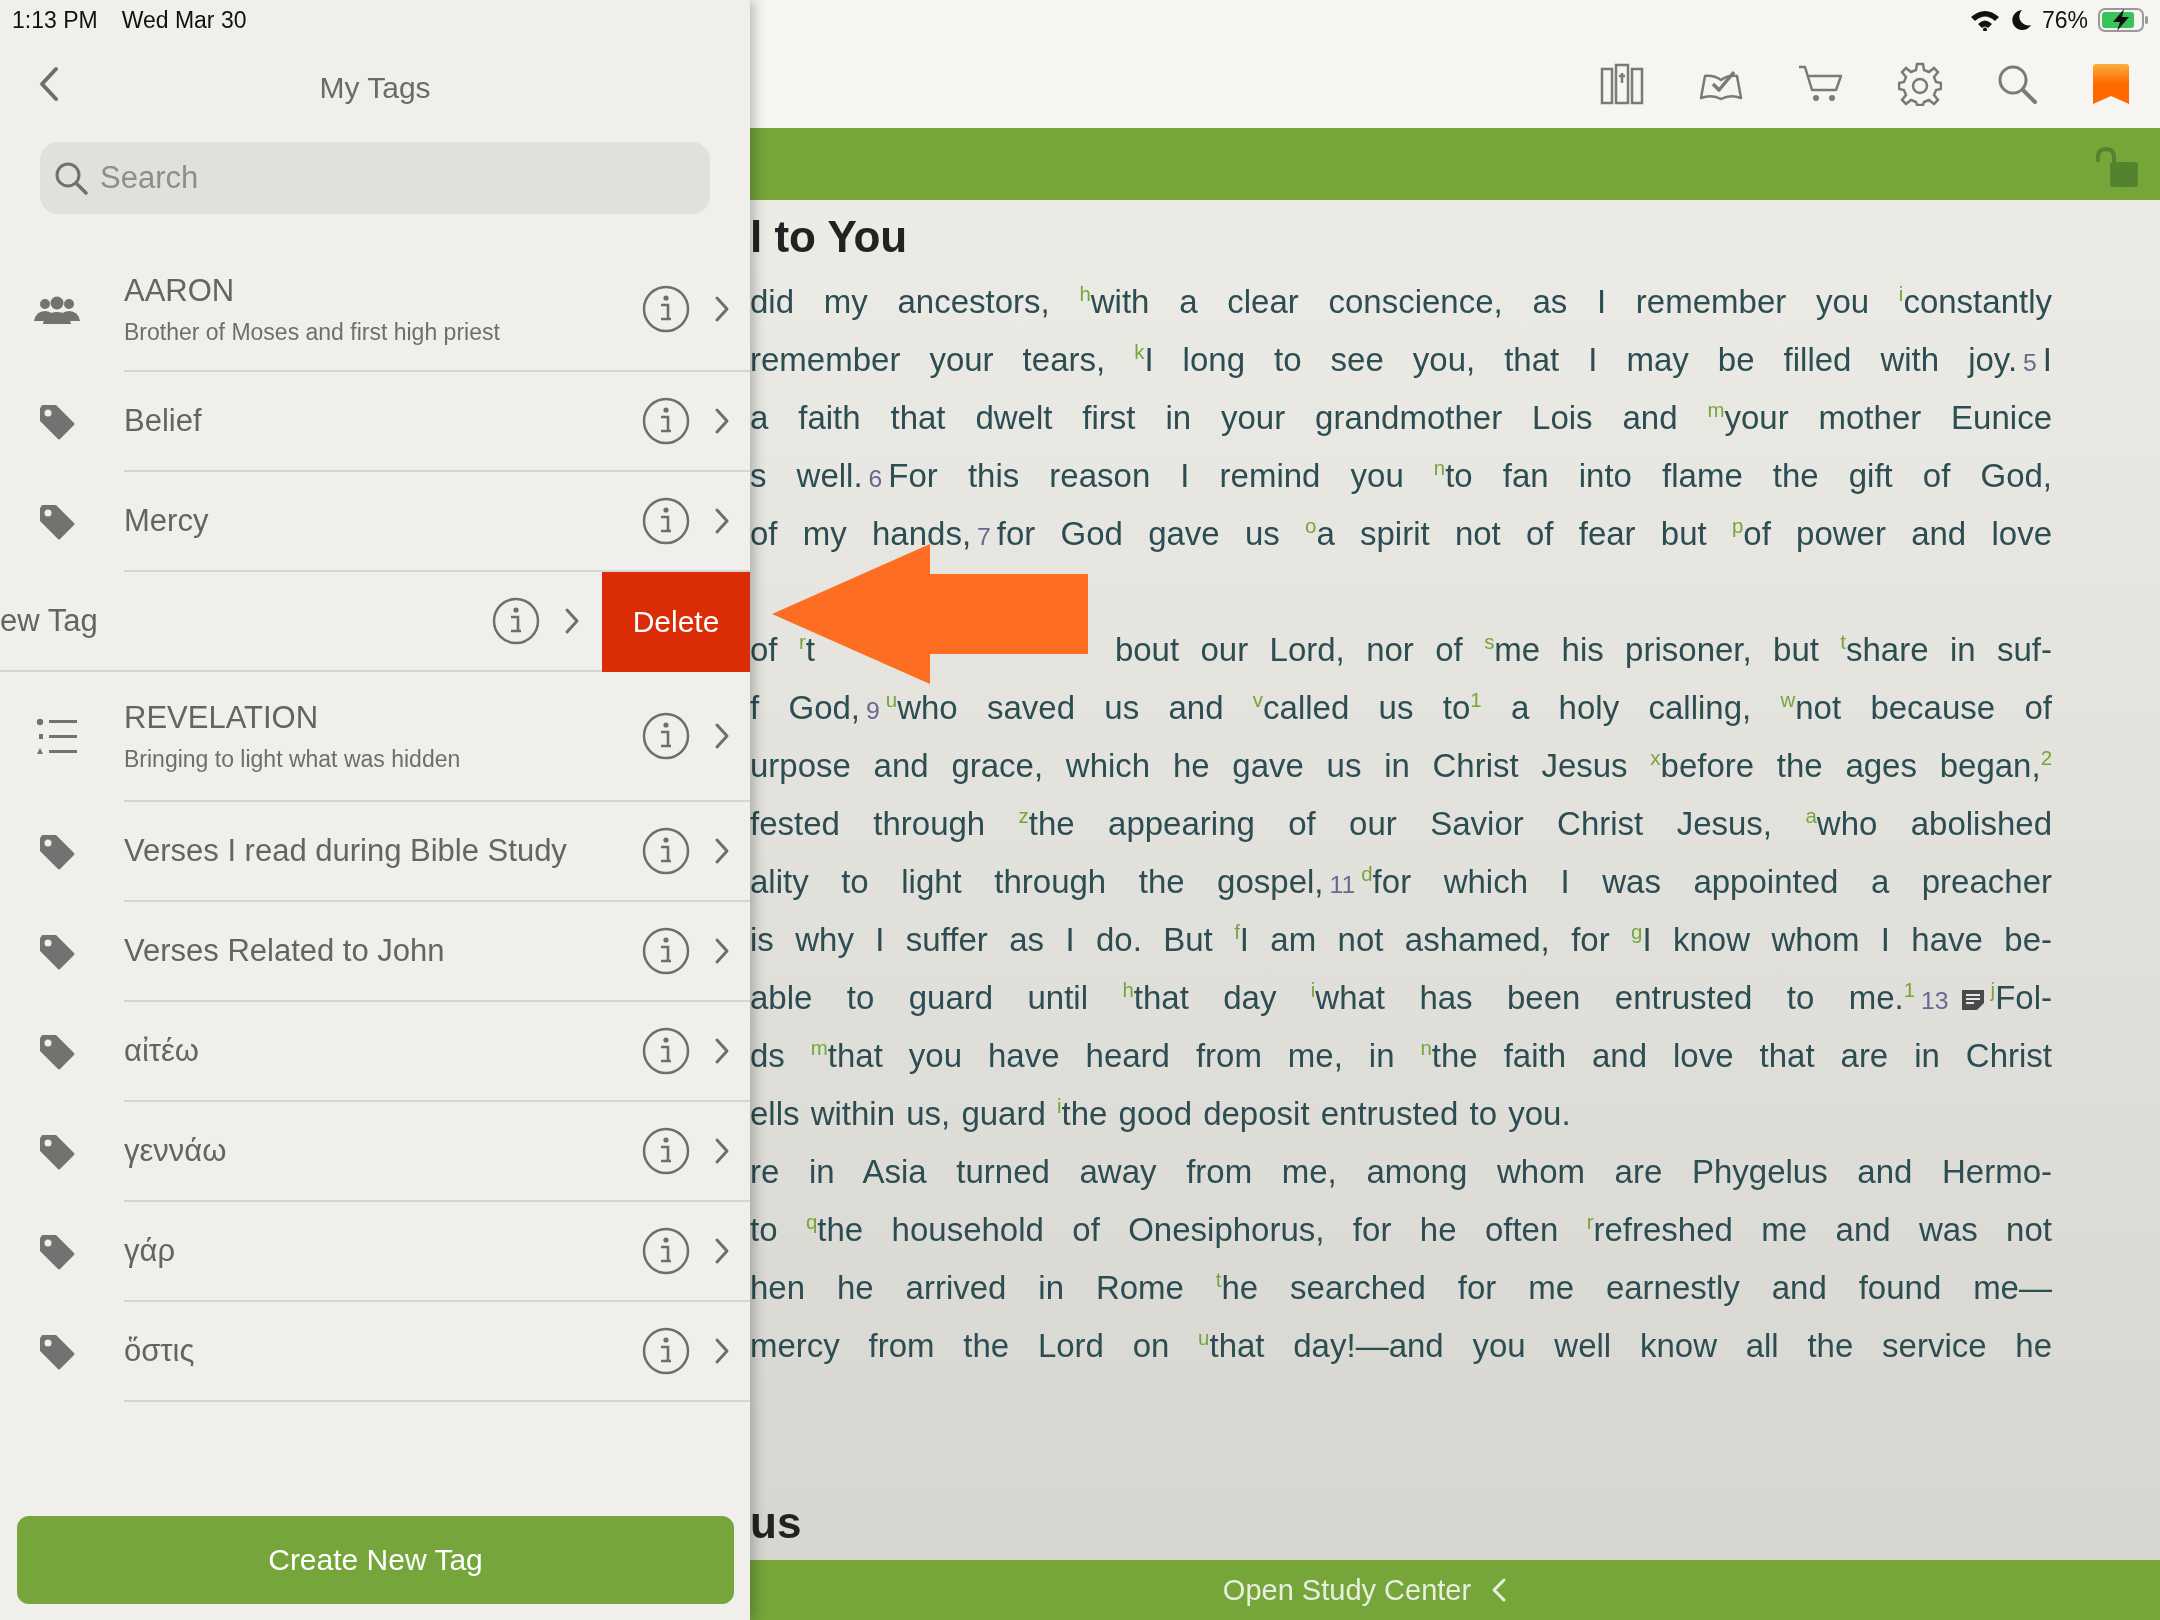 This screenshot has height=1620, width=2160. What do you see at coordinates (861, 533) in the screenshot?
I see `verse-text: of my hands,` at bounding box center [861, 533].